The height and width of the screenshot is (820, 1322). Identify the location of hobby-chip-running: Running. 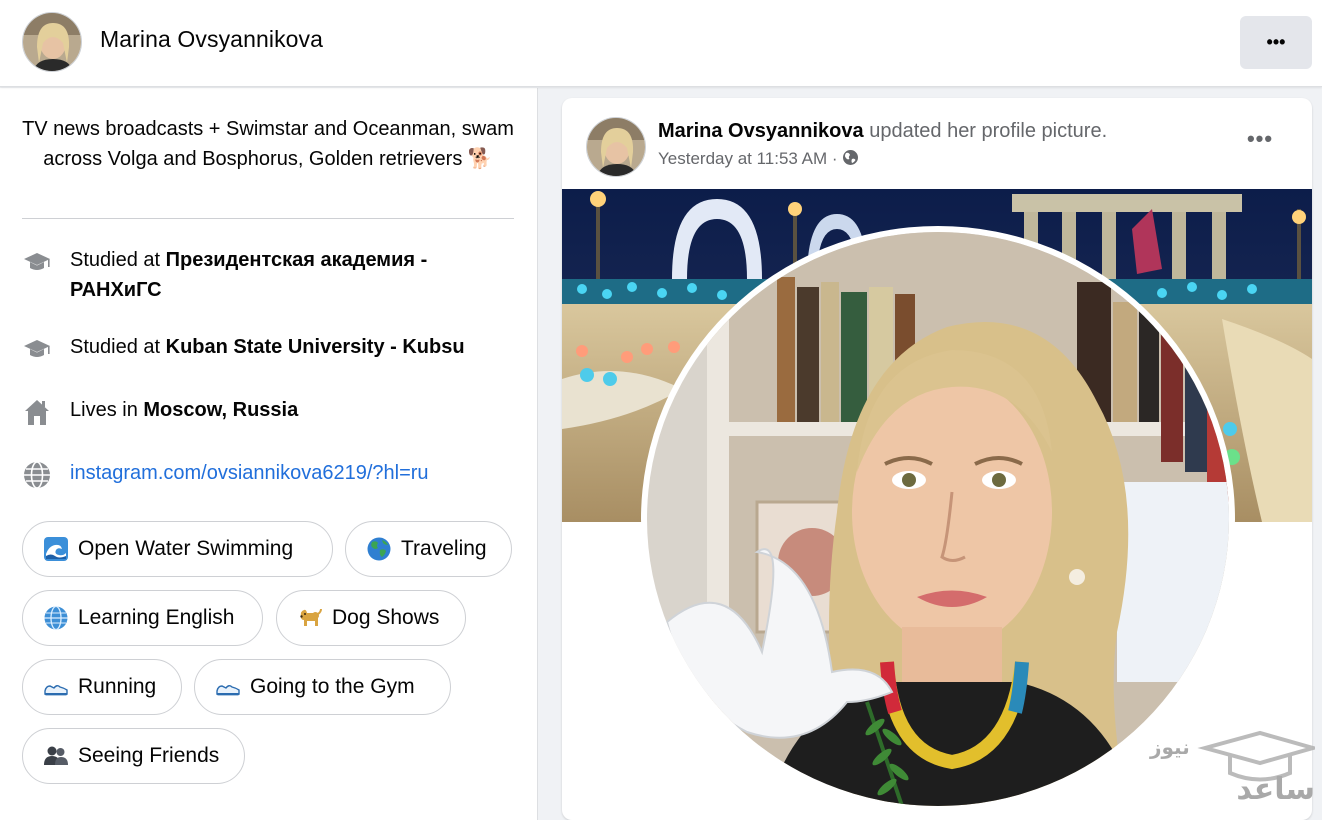
(102, 687).